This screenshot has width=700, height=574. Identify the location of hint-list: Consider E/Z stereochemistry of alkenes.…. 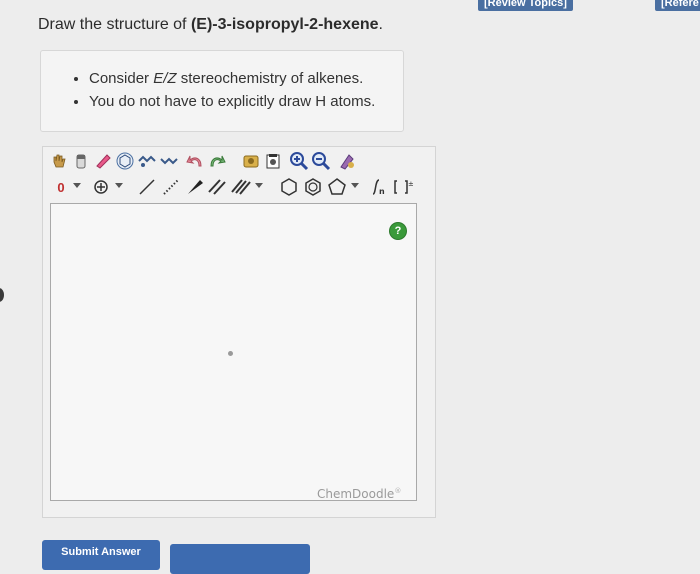
(222, 90).